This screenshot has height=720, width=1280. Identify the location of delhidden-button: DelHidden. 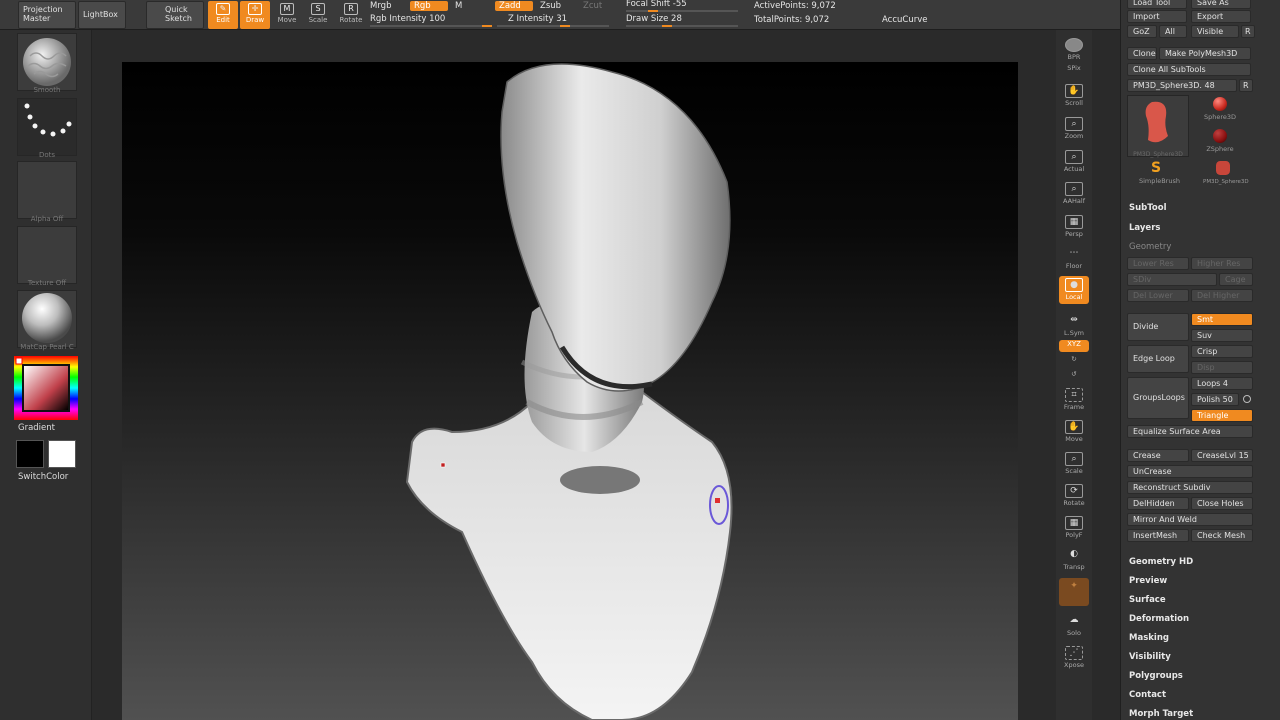
(1158, 503).